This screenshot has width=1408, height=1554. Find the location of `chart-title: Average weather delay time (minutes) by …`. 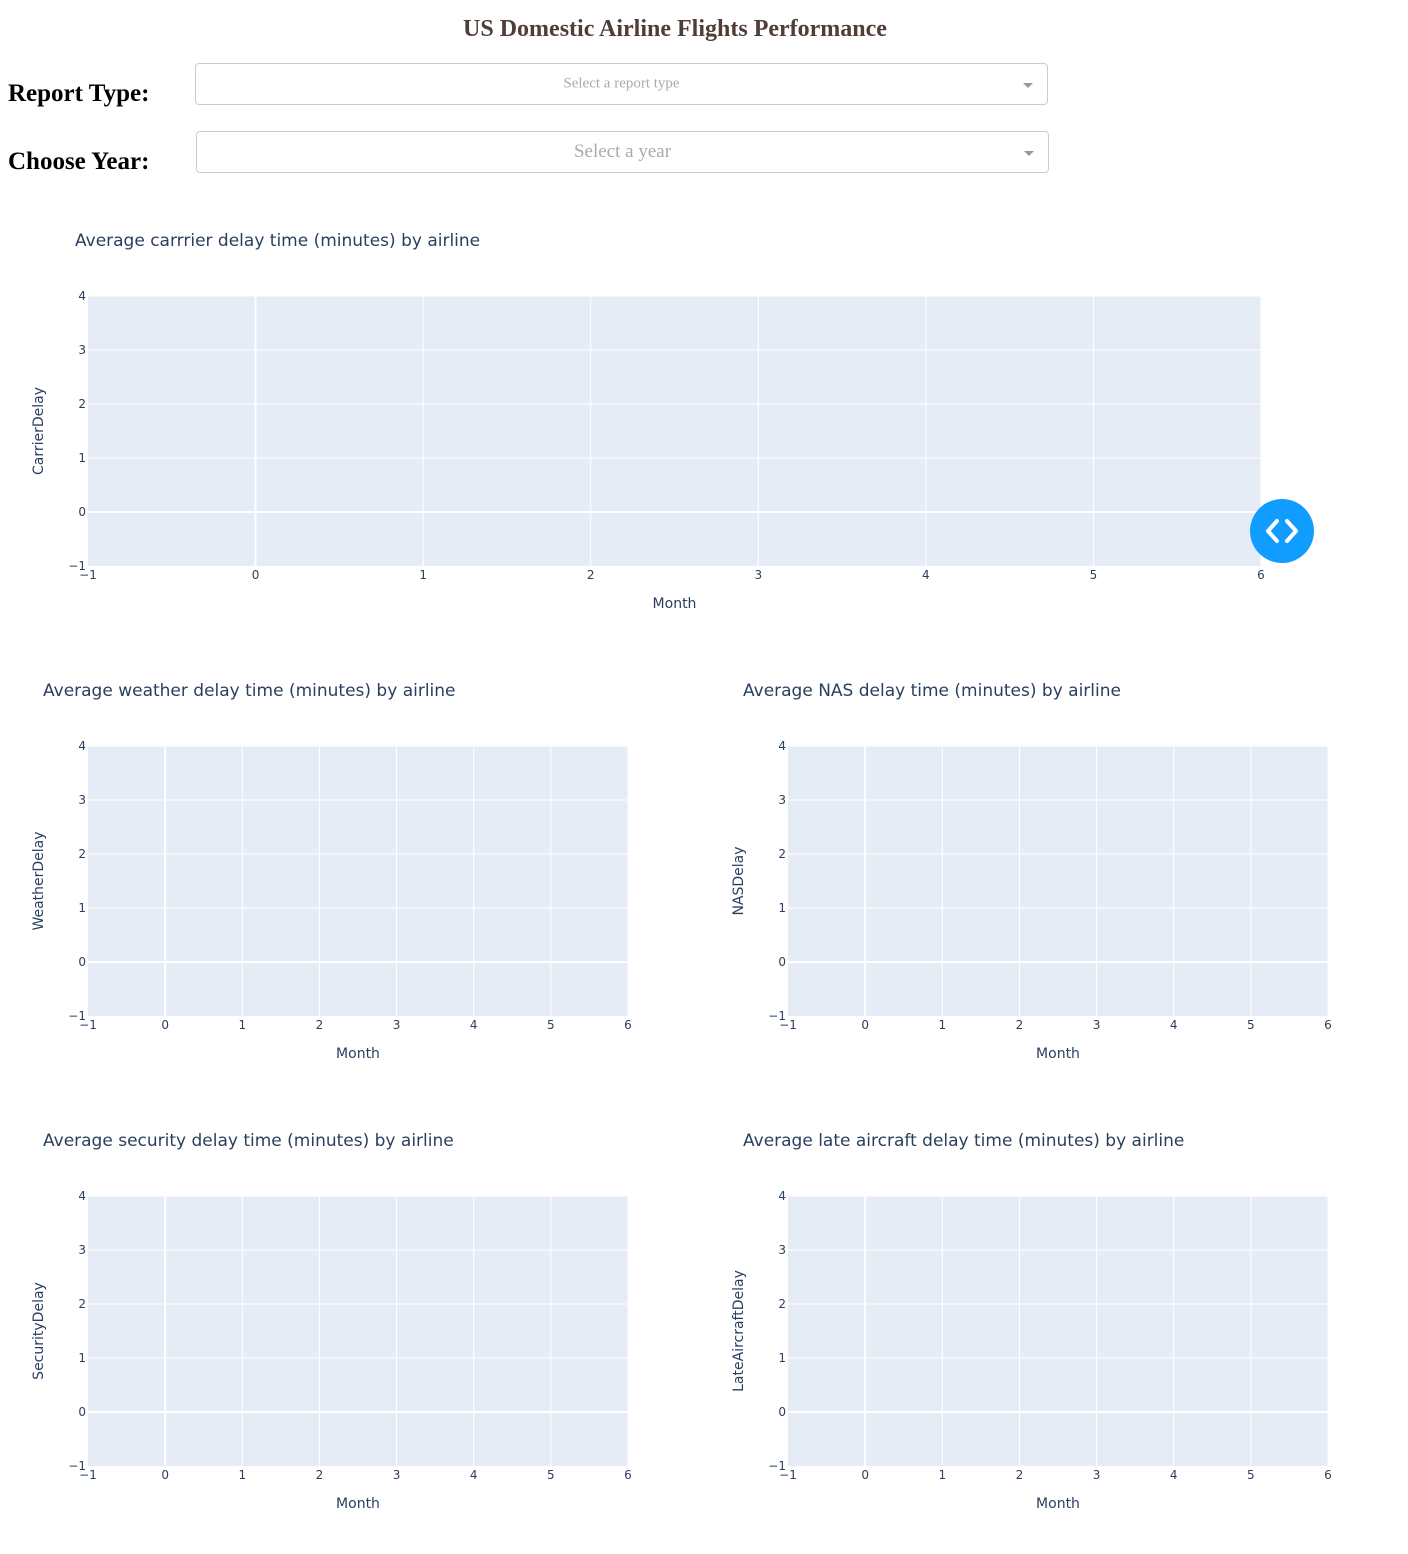

chart-title: Average weather delay time (minutes) by … is located at coordinates (249, 691).